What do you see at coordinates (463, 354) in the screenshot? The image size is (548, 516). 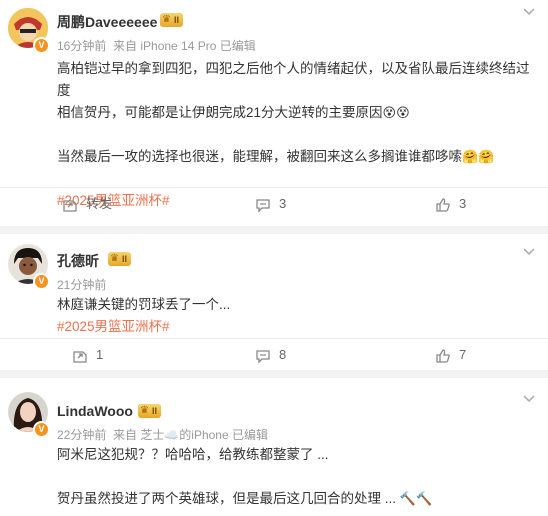 I see `like-count: 7` at bounding box center [463, 354].